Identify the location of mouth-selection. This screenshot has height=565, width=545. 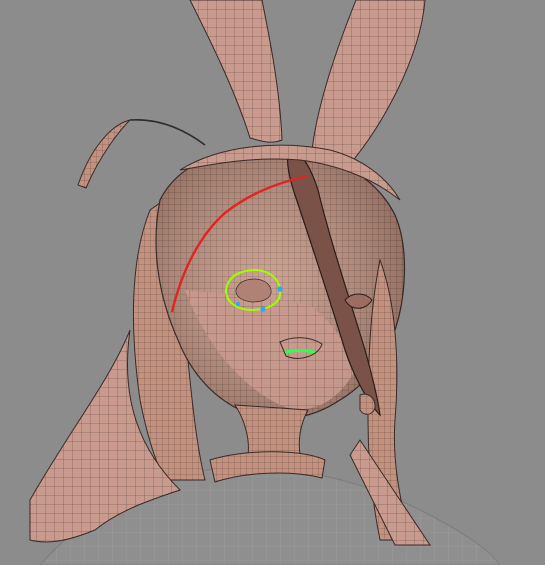
(300, 351).